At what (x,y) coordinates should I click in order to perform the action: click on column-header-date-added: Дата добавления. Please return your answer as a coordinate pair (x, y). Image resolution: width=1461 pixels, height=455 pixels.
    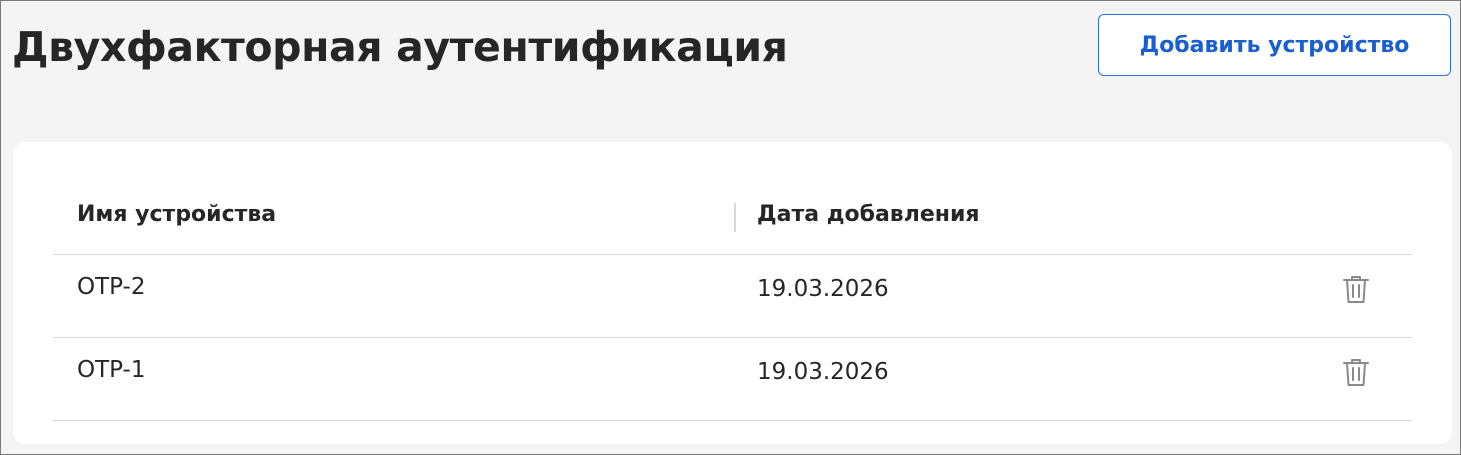
    Looking at the image, I should click on (868, 214).